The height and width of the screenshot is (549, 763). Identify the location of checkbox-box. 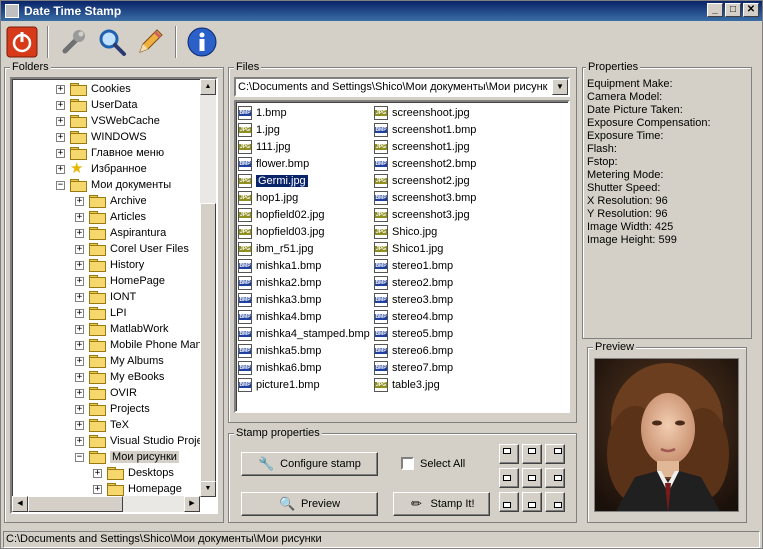
(407, 463).